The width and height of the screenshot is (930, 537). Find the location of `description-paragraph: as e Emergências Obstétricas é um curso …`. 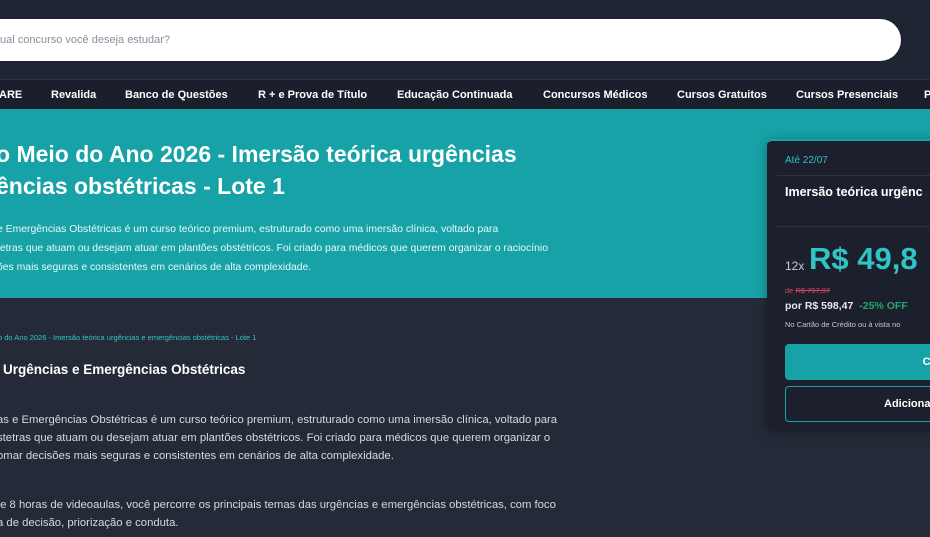

description-paragraph: as e Emergências Obstétricas é um curso … is located at coordinates (306, 438).